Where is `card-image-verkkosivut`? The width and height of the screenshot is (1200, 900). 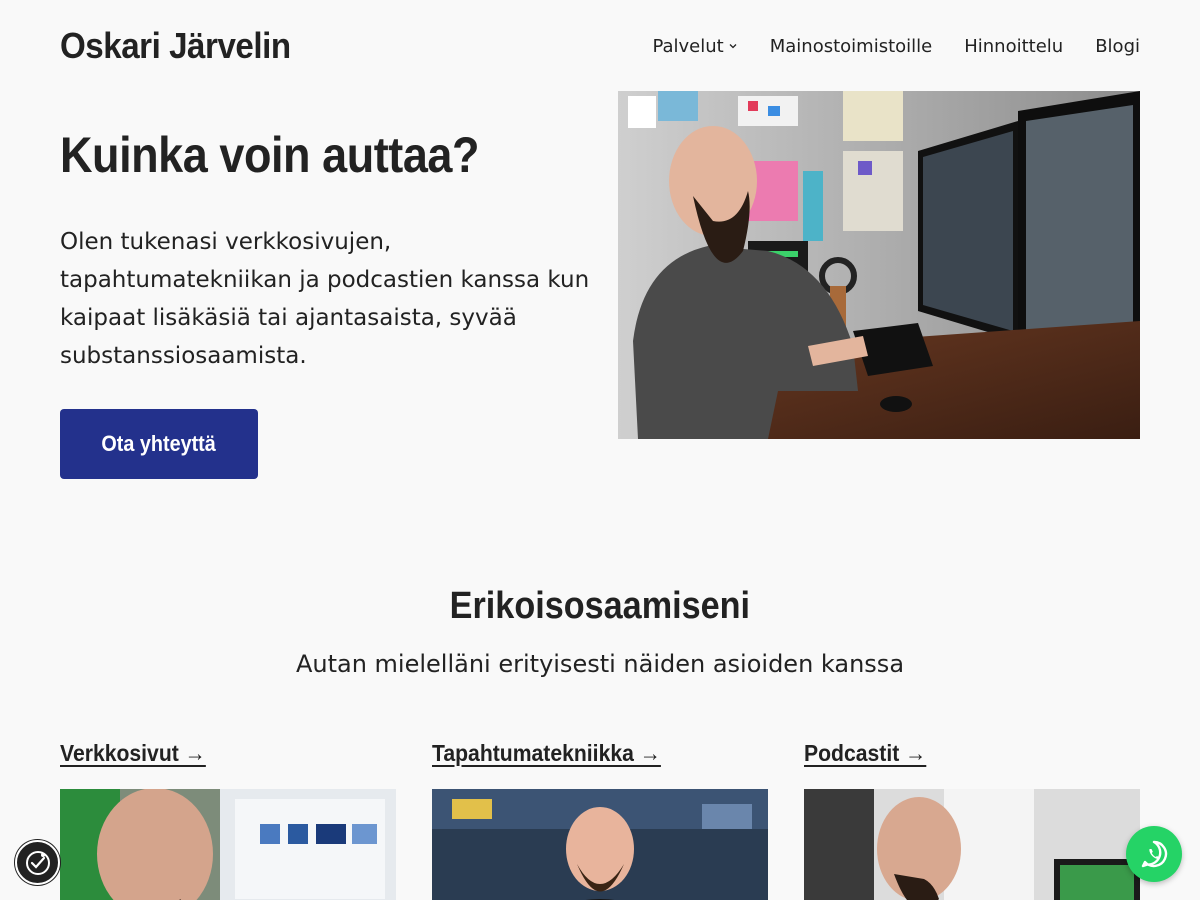
card-image-verkkosivut is located at coordinates (228, 844).